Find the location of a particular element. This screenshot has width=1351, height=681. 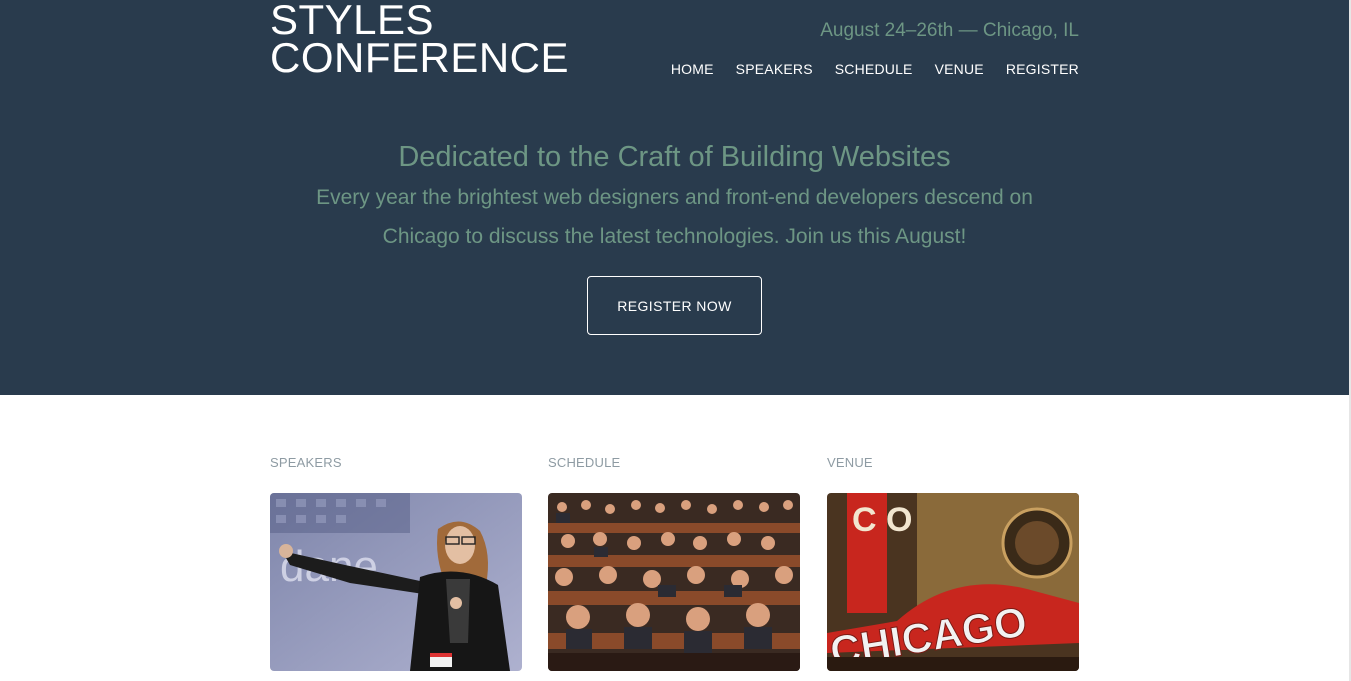

site-logo: STYLES CONFERENCE is located at coordinates (420, 40).